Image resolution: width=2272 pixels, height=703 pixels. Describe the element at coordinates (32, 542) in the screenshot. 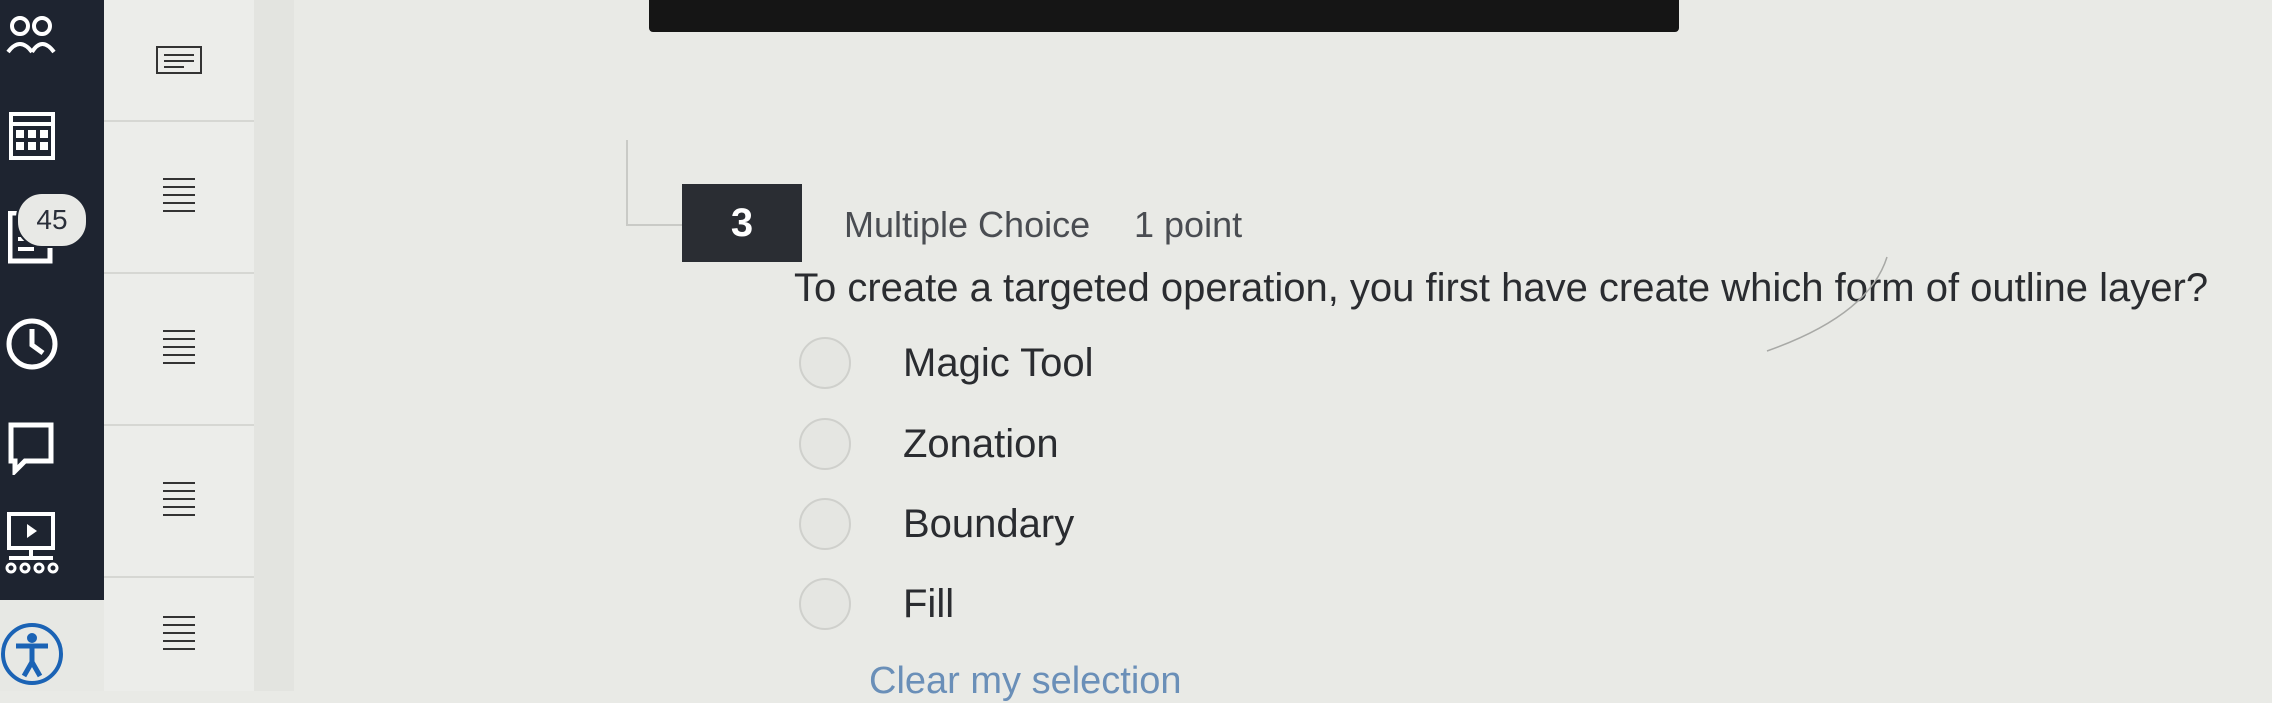

I see `presentation-icon` at that location.